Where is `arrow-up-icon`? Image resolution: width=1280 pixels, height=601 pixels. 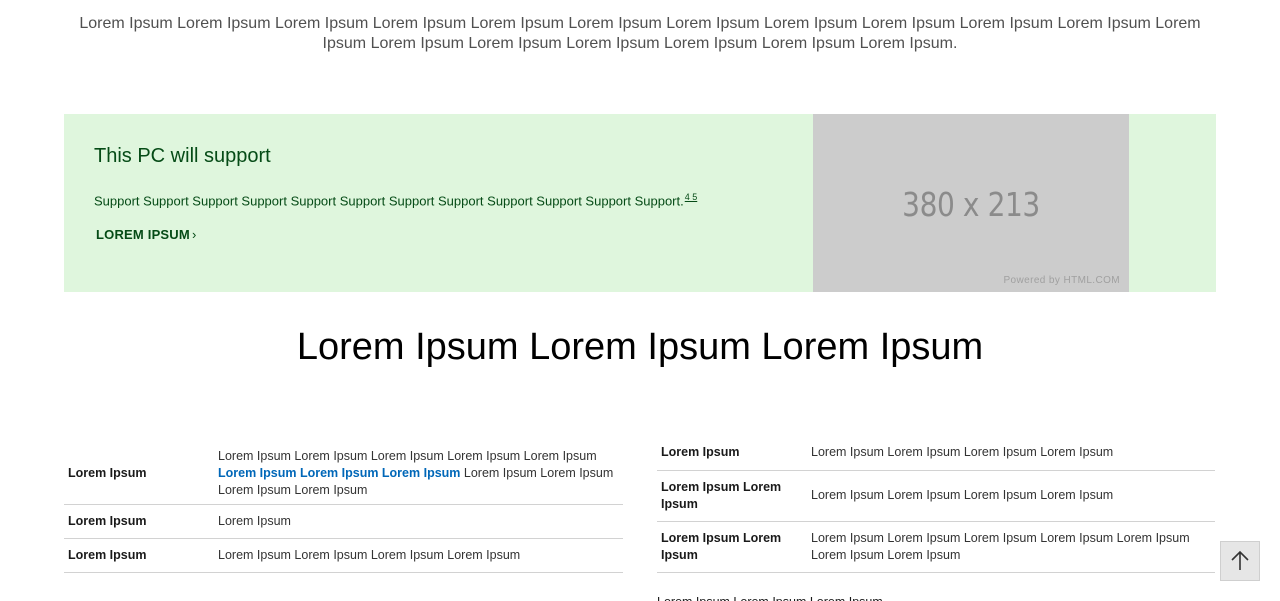 arrow-up-icon is located at coordinates (1240, 560).